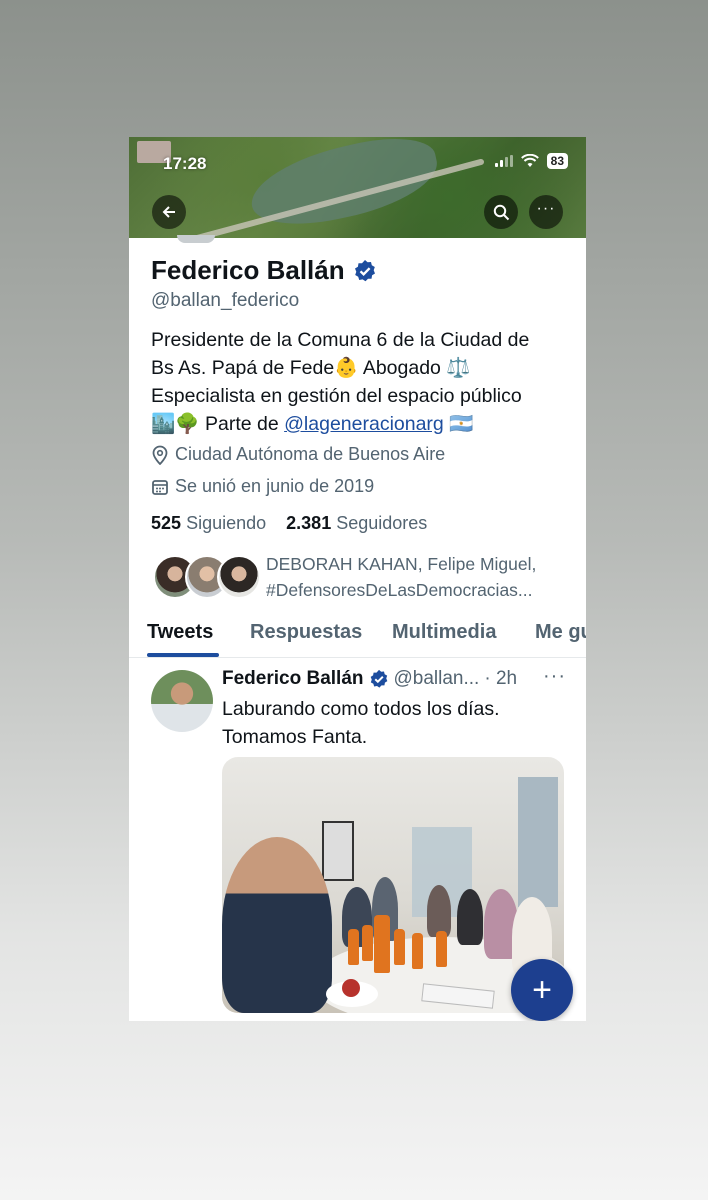 This screenshot has width=708, height=1200. What do you see at coordinates (166, 523) in the screenshot?
I see `following-count: 525` at bounding box center [166, 523].